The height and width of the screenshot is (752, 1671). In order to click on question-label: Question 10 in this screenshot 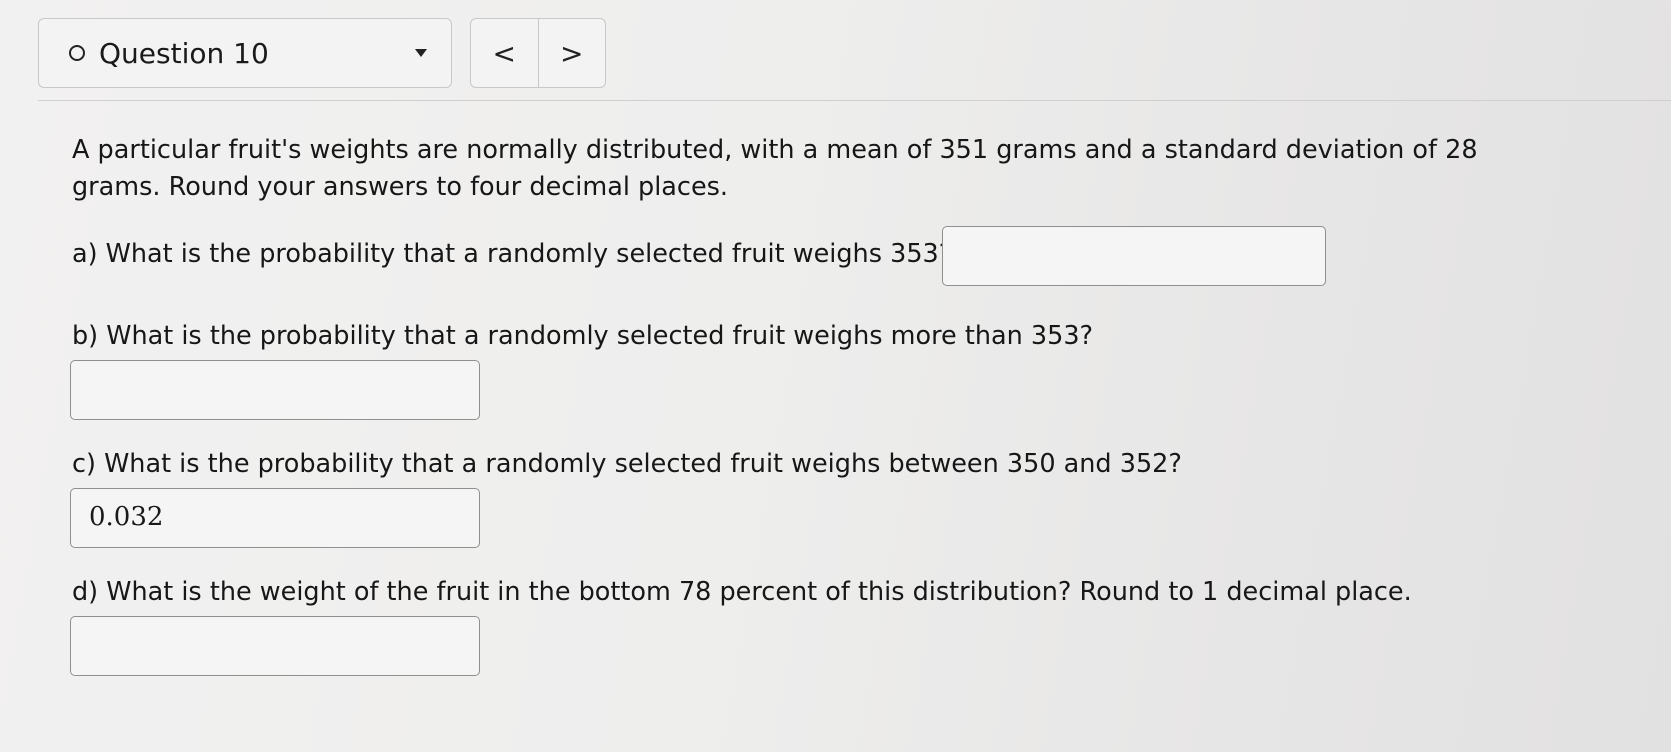, I will do `click(184, 53)`.